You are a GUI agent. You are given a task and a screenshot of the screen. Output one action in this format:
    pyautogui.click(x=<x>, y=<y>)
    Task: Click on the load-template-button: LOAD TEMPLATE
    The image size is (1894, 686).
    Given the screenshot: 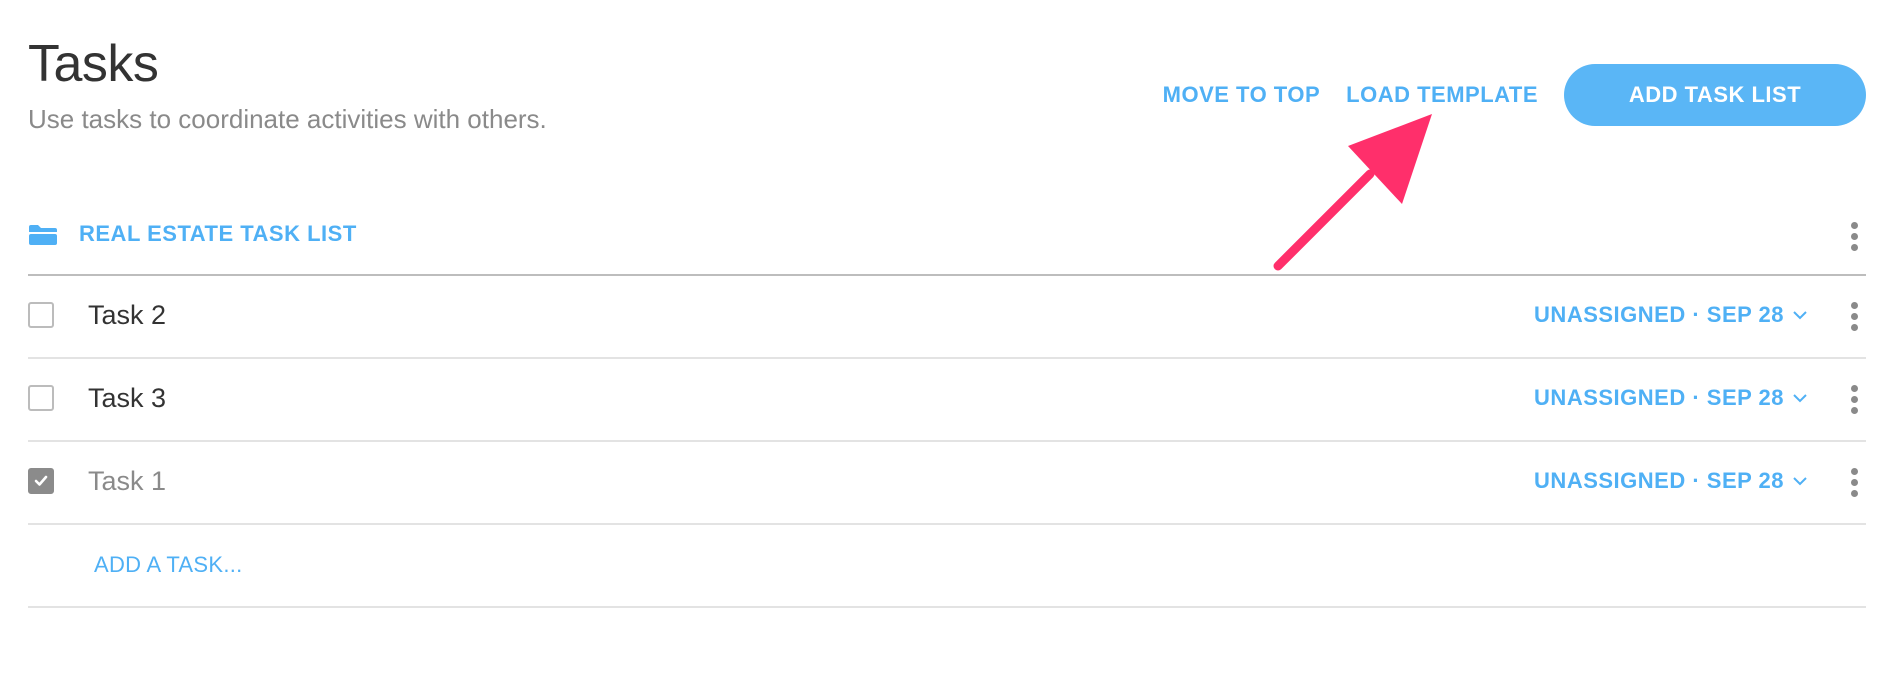 What is the action you would take?
    pyautogui.click(x=1442, y=95)
    